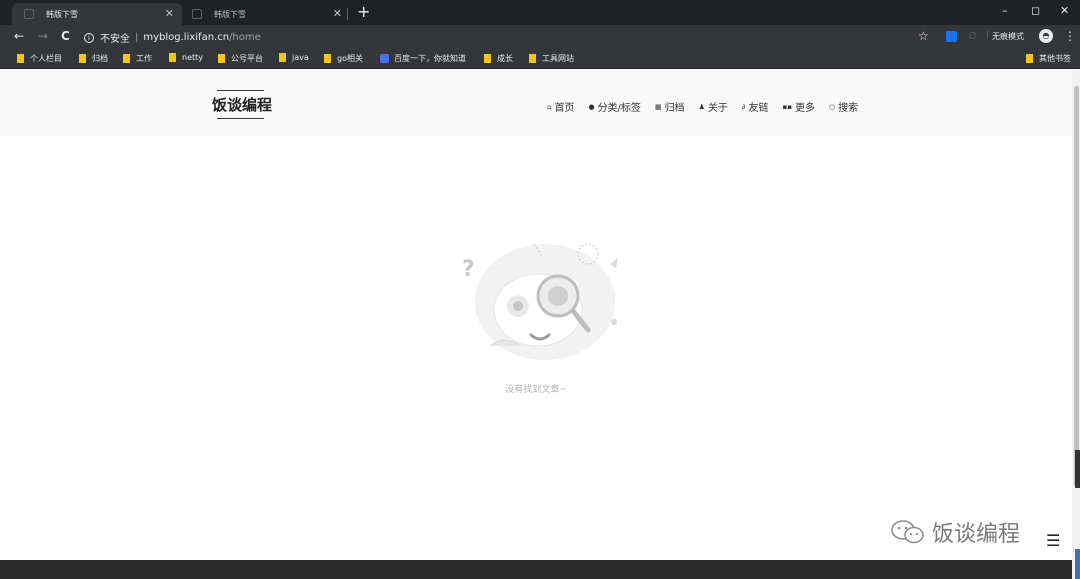  Describe the element at coordinates (540, 12) in the screenshot. I see `tab-strip: 韩版下雪 ✕ 韩版下雪 ✕ + – ◻ ✕` at that location.